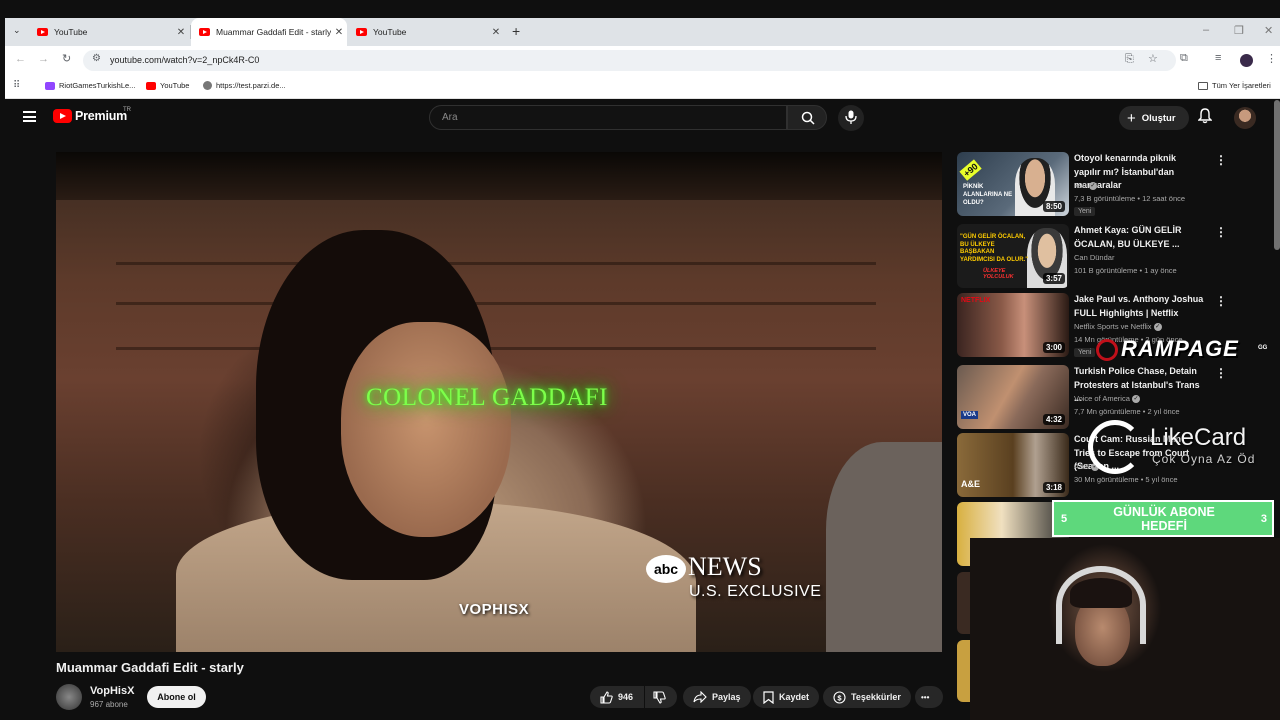  Describe the element at coordinates (50, 85) in the screenshot. I see `twitch-icon` at that location.